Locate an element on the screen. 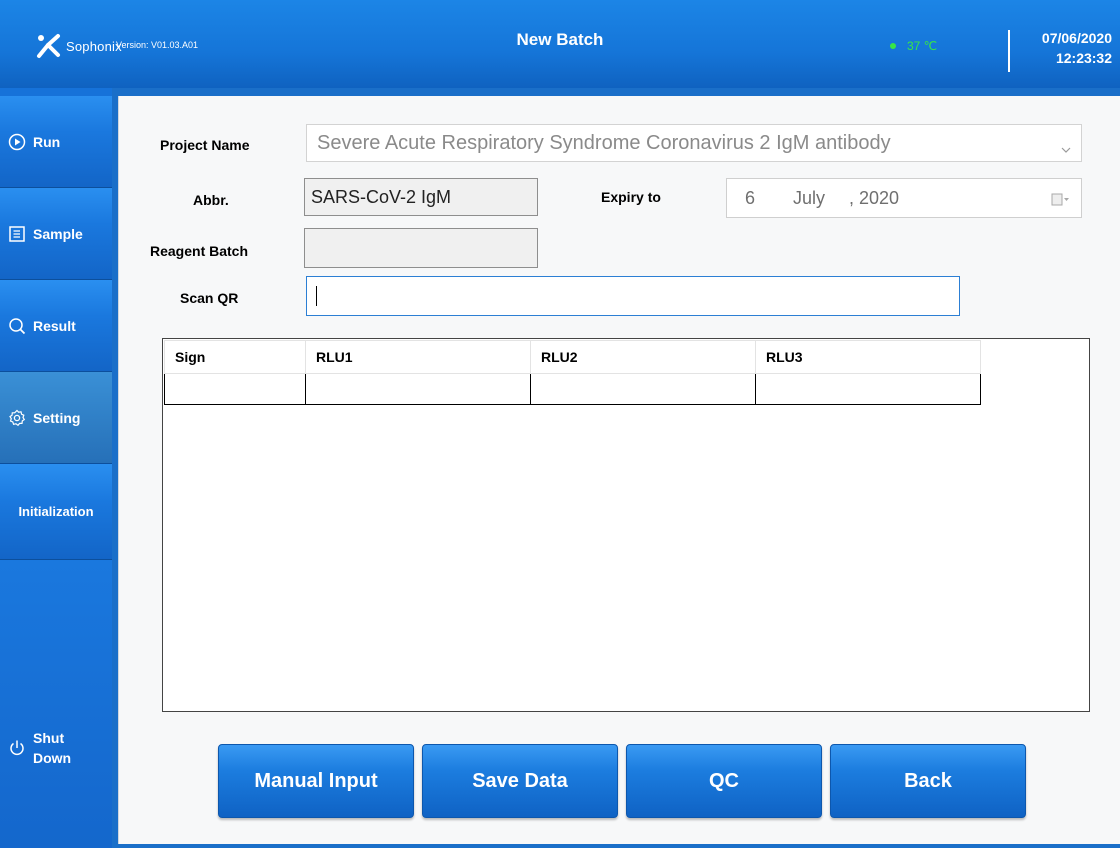 The width and height of the screenshot is (1120, 848). table-cell-rlu2 is located at coordinates (643, 389).